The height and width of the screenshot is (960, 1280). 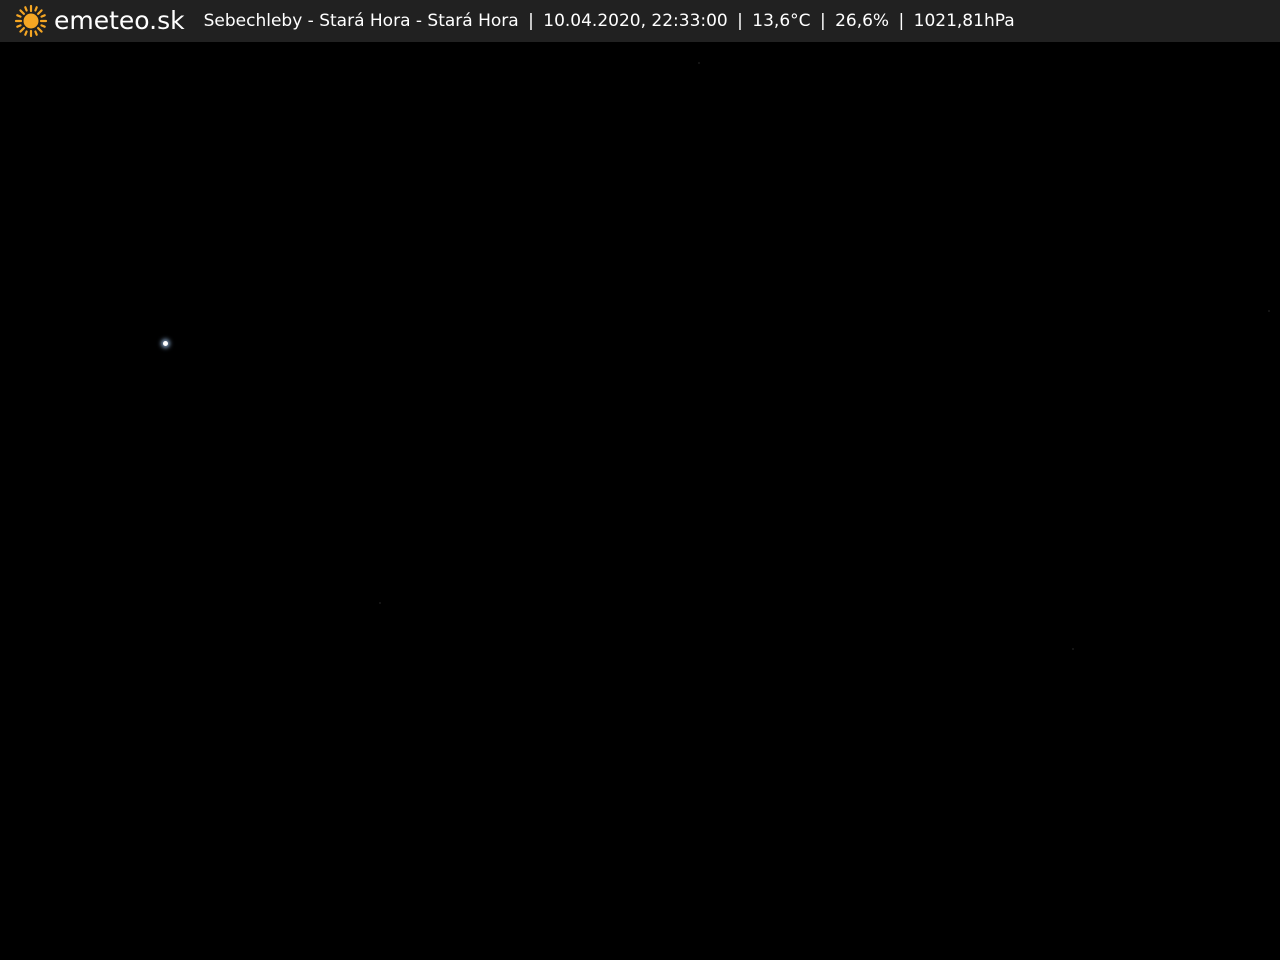 I want to click on temperature-value: 13,6°C, so click(x=781, y=21).